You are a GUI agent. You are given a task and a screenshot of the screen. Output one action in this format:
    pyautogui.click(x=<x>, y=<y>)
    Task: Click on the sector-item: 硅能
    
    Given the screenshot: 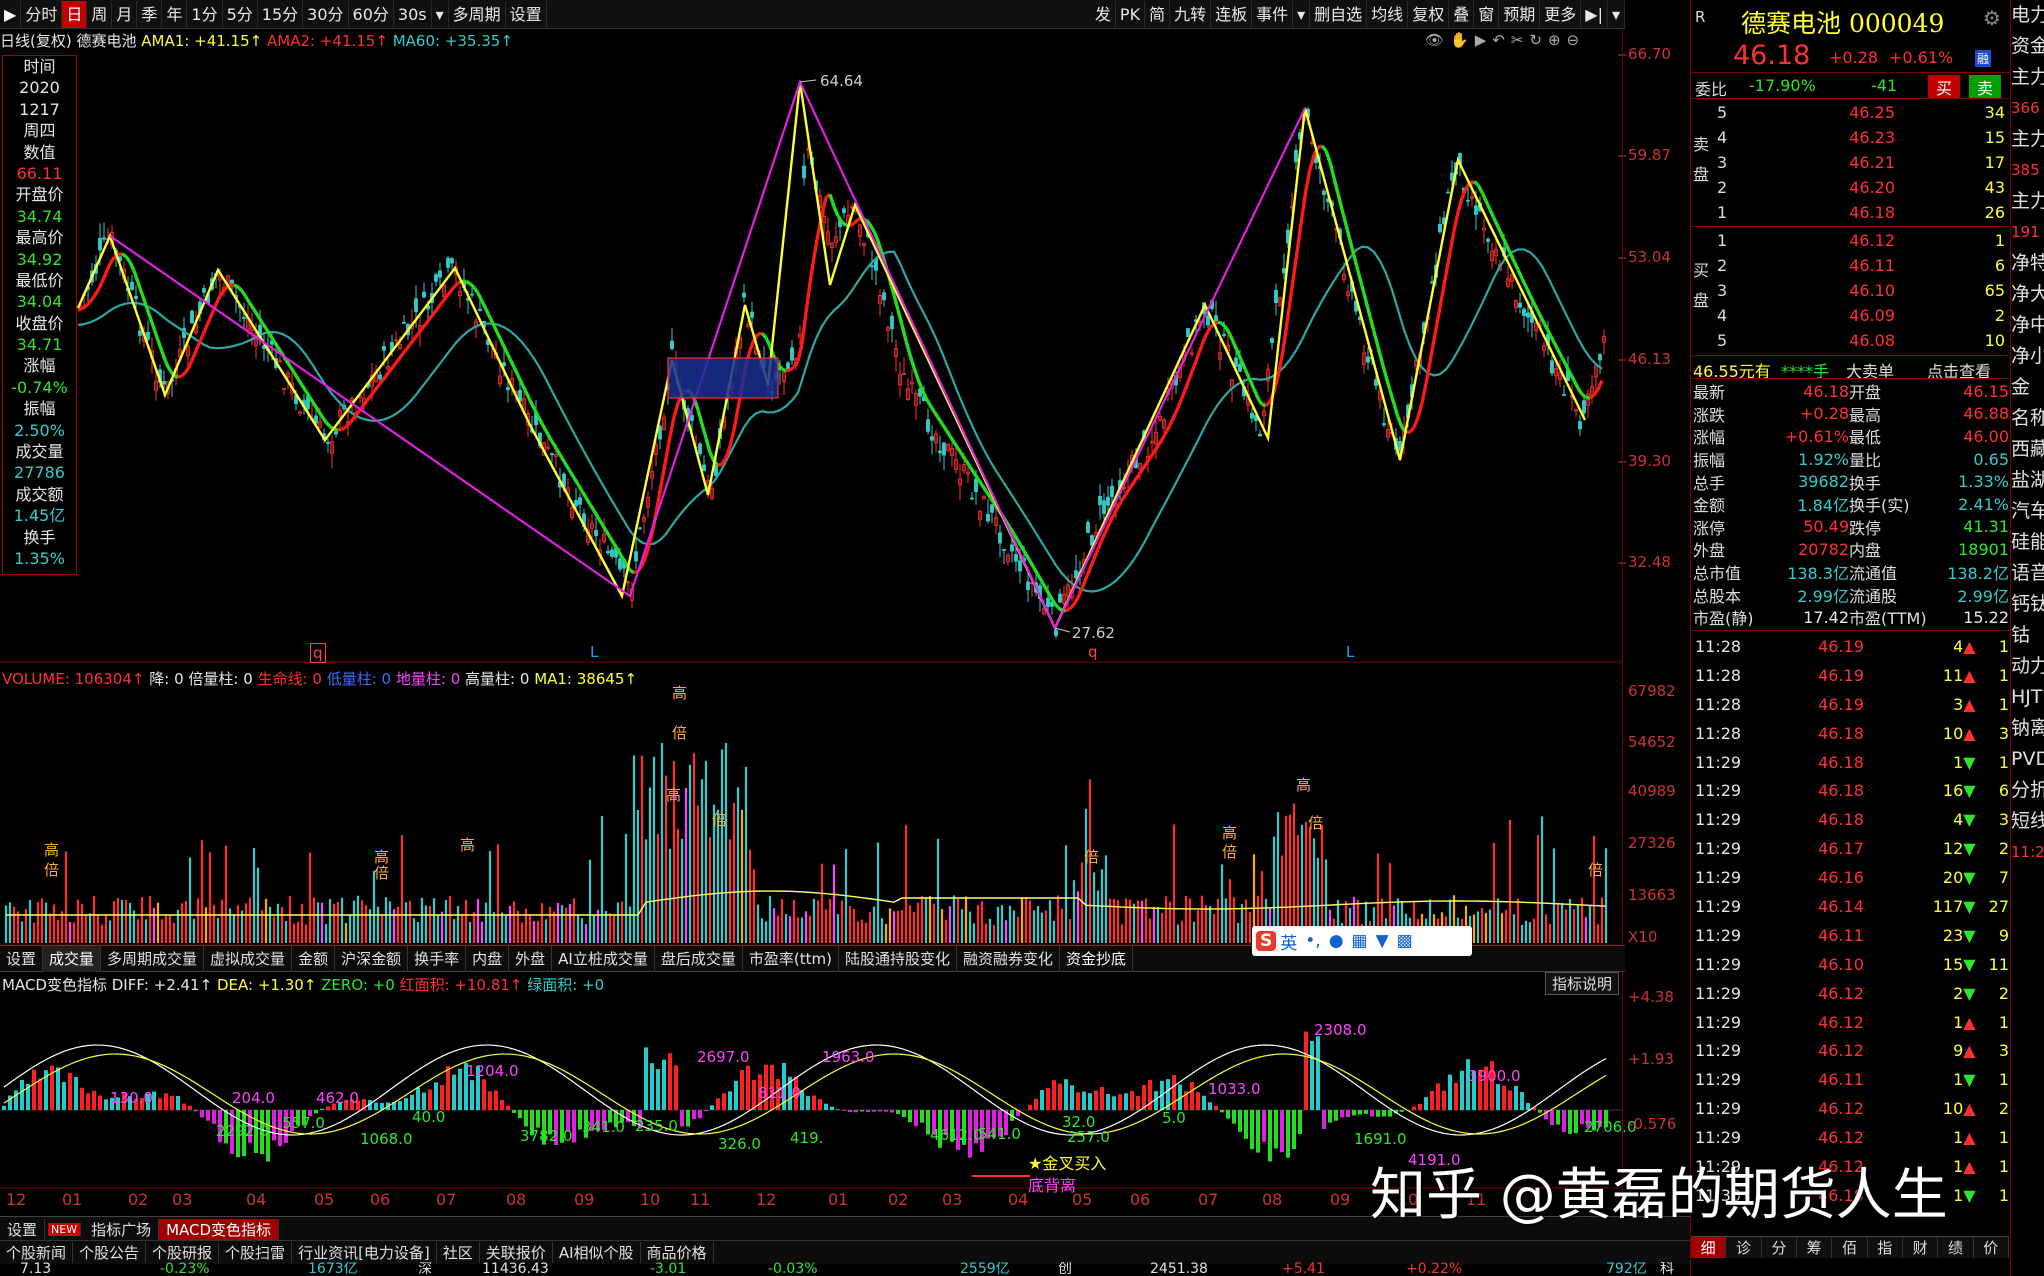 What is the action you would take?
    pyautogui.click(x=2027, y=542)
    